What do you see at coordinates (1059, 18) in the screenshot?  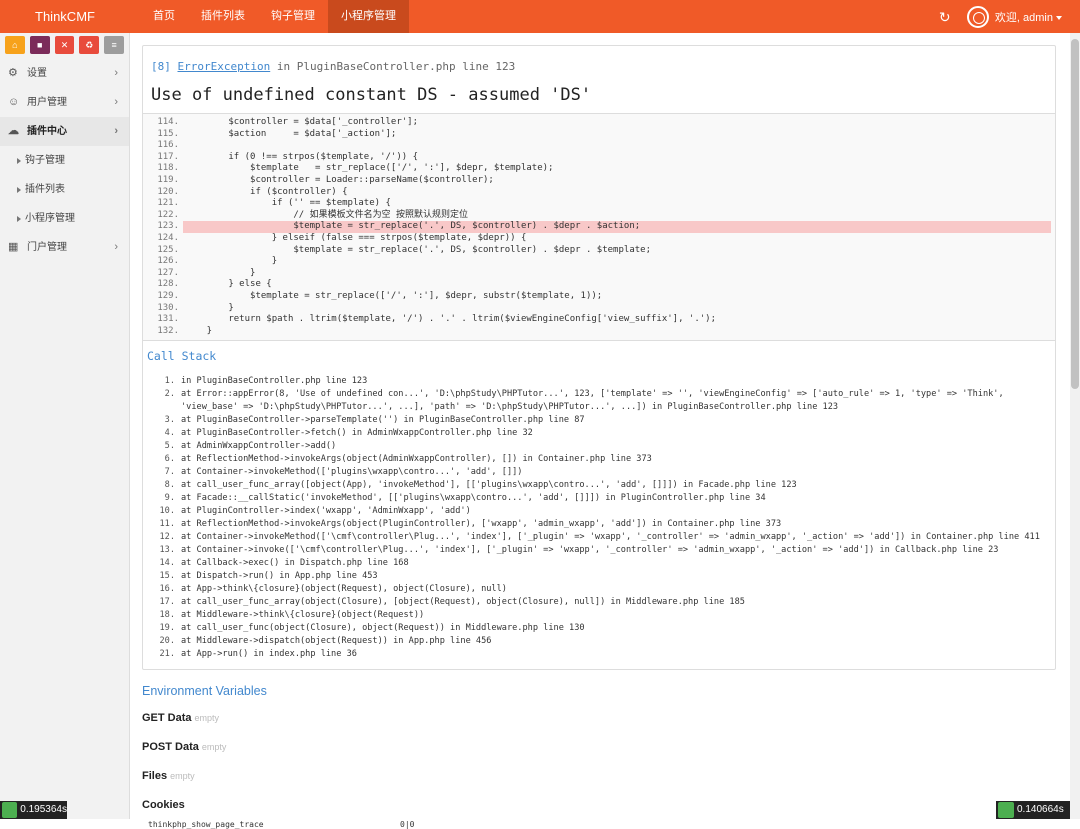 I see `caret-down-icon` at bounding box center [1059, 18].